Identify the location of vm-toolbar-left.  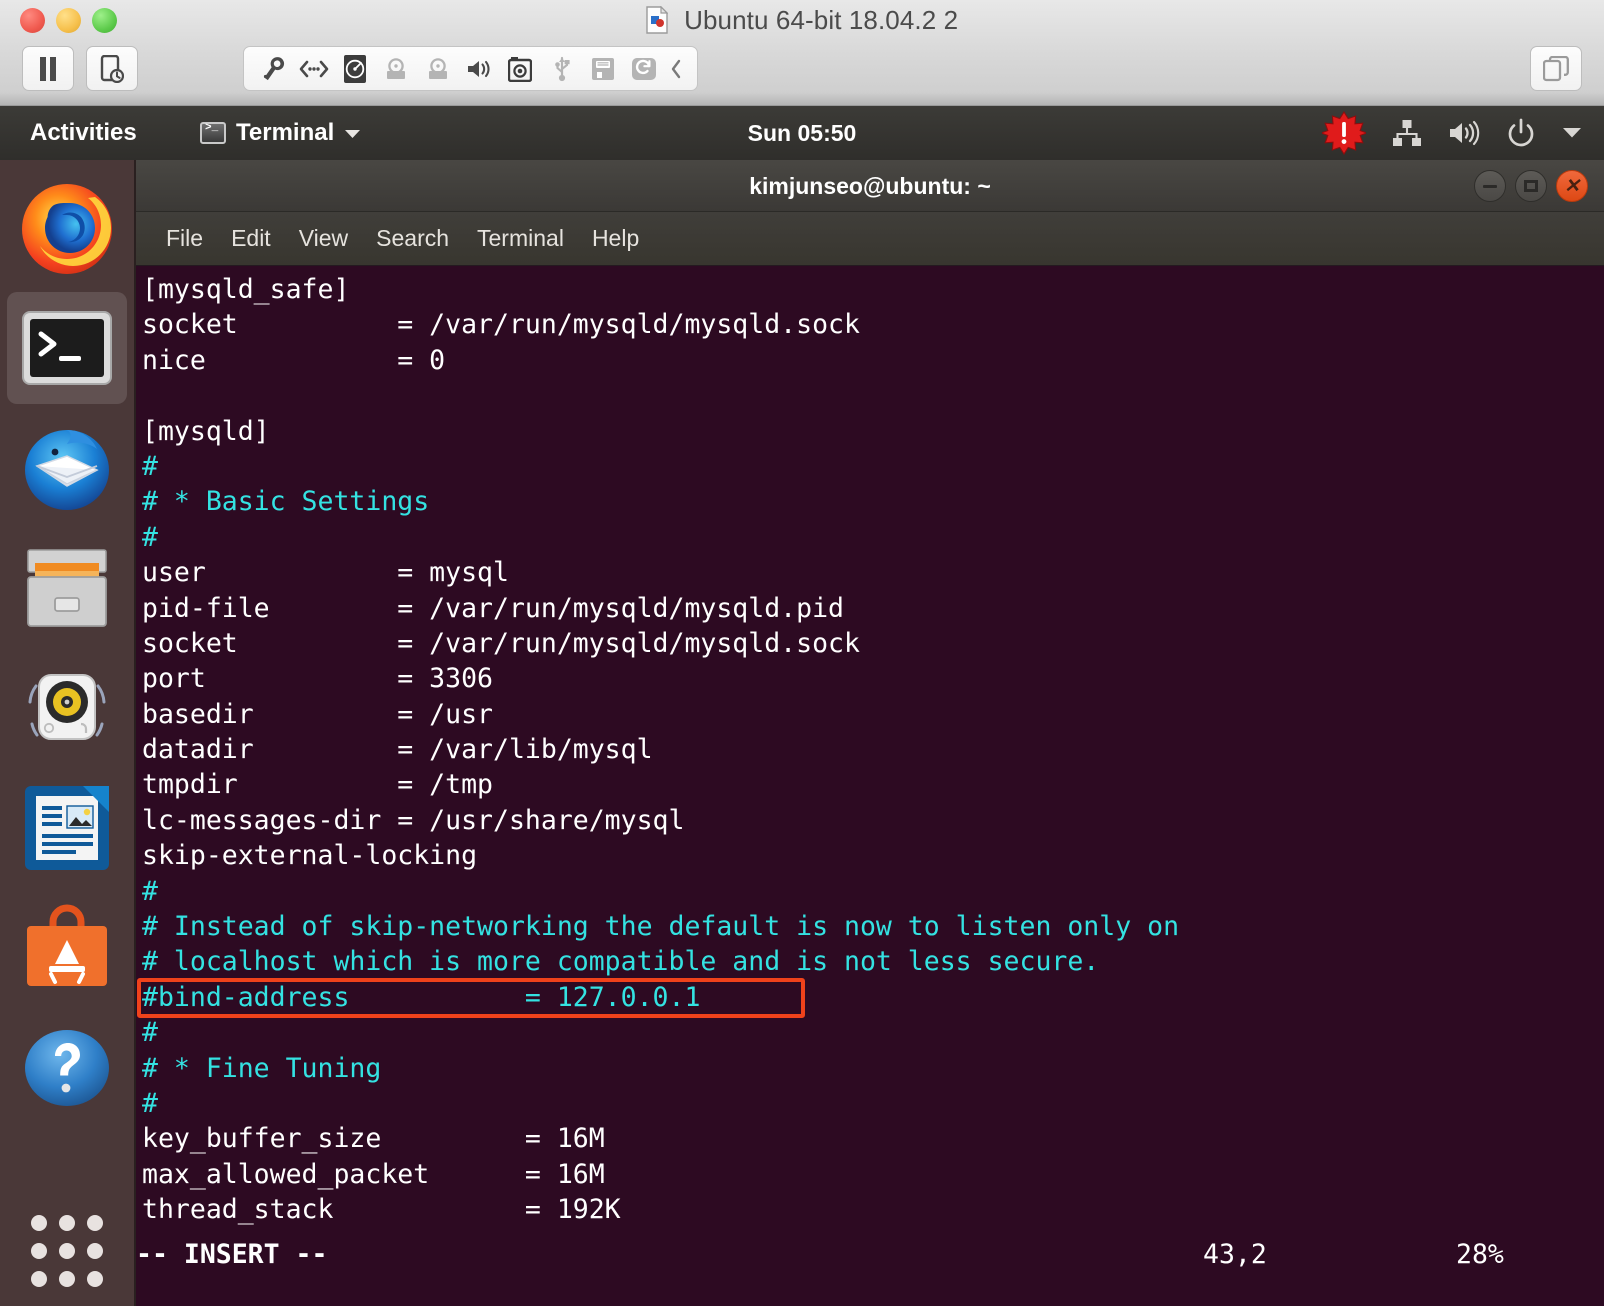
(80, 68).